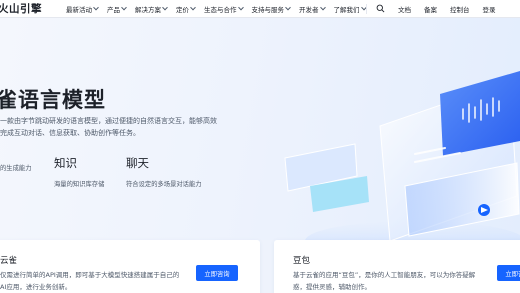 The width and height of the screenshot is (520, 293). What do you see at coordinates (164, 171) in the screenshot?
I see `feature-chat: 聊天 符合设定的多场景对话能力` at bounding box center [164, 171].